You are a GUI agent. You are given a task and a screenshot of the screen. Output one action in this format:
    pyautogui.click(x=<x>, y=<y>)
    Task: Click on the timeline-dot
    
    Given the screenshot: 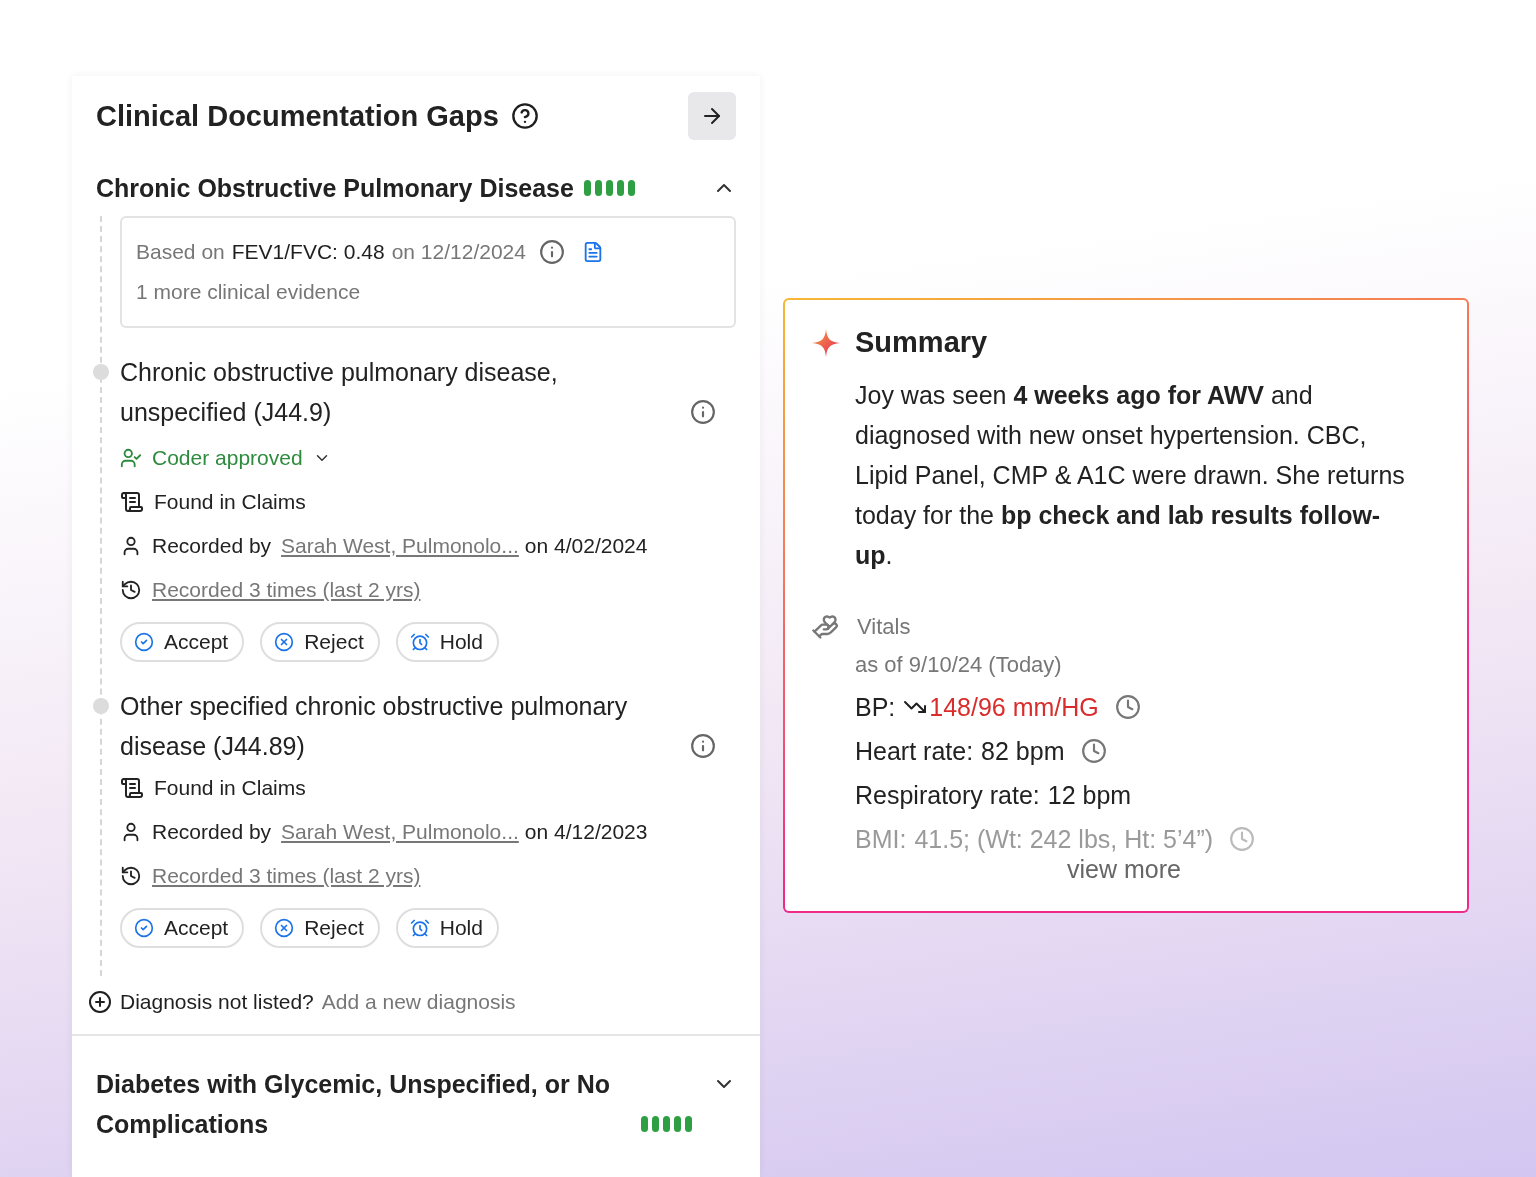 What is the action you would take?
    pyautogui.click(x=101, y=706)
    